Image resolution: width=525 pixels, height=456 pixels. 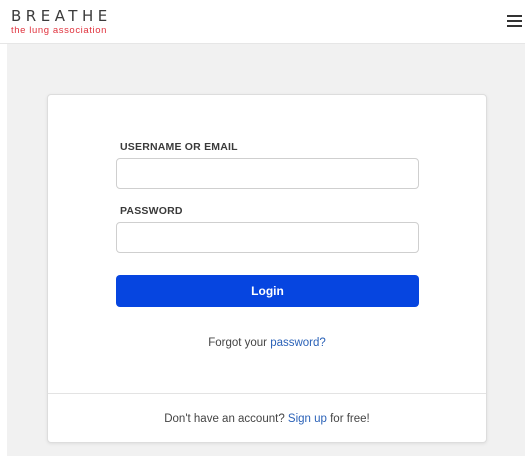 I want to click on signup-prefix: Don't have an account?, so click(x=226, y=419).